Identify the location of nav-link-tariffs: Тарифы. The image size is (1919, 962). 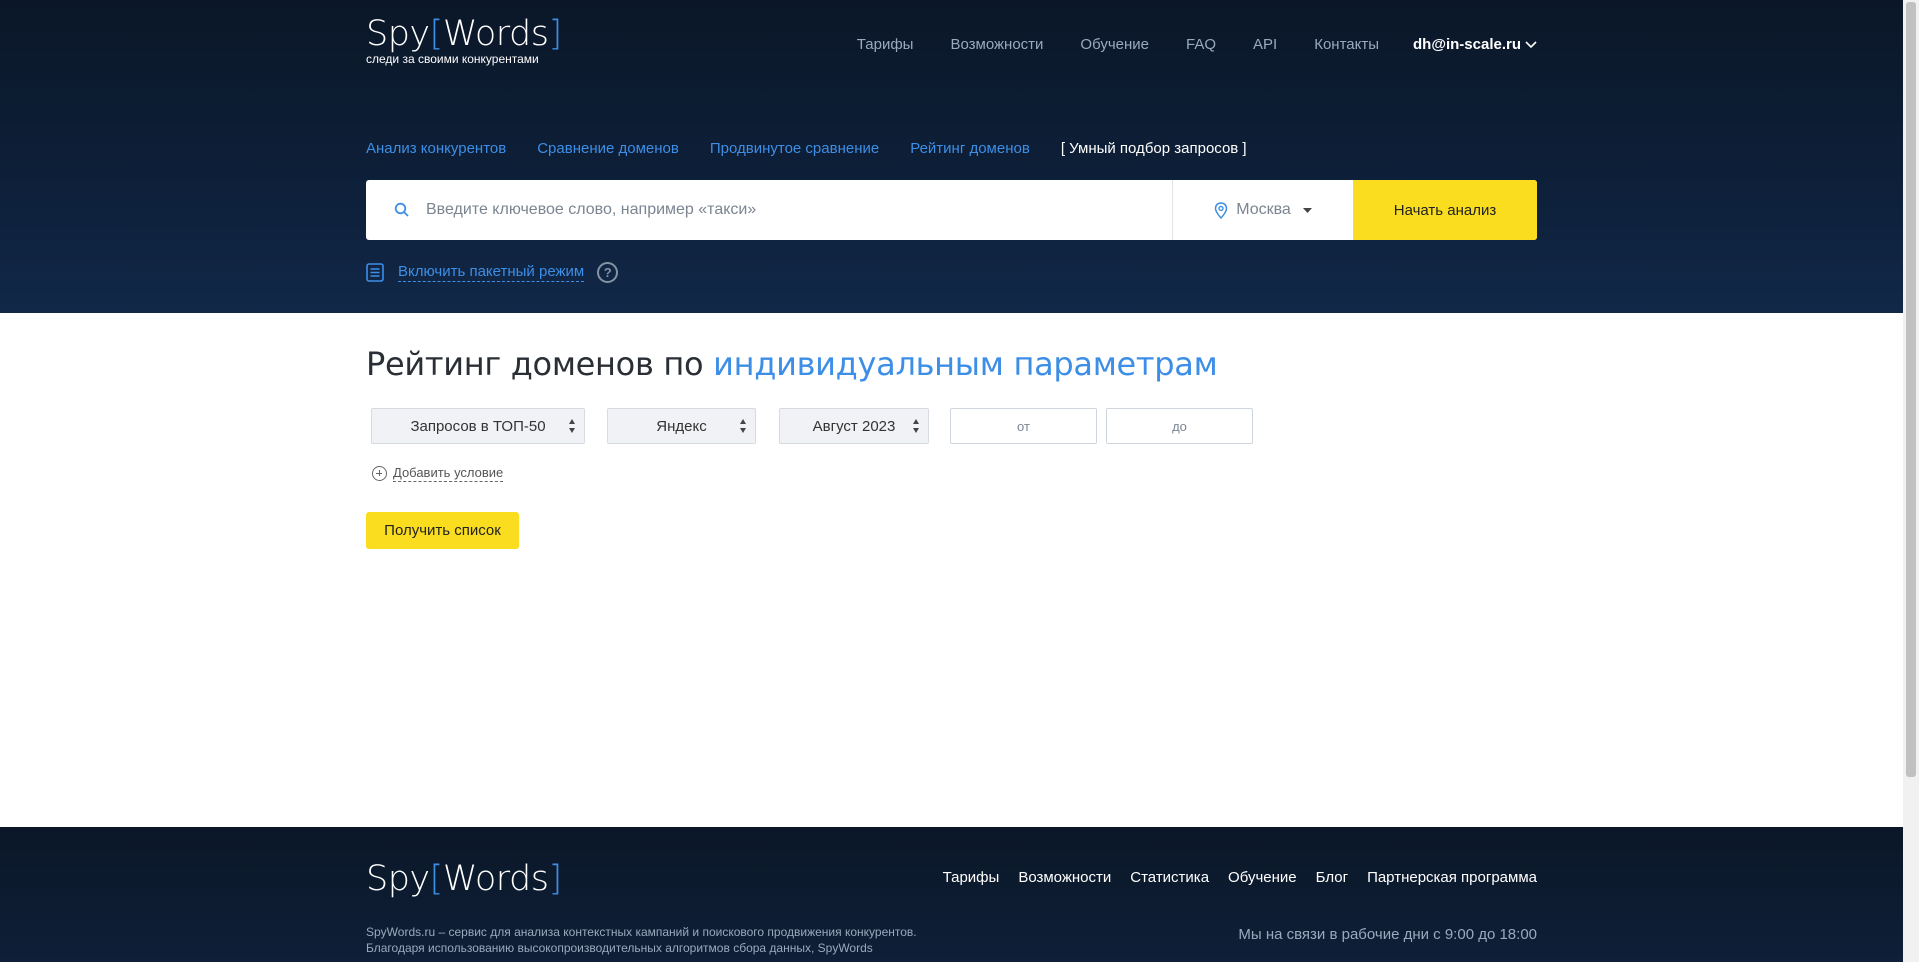
(885, 44).